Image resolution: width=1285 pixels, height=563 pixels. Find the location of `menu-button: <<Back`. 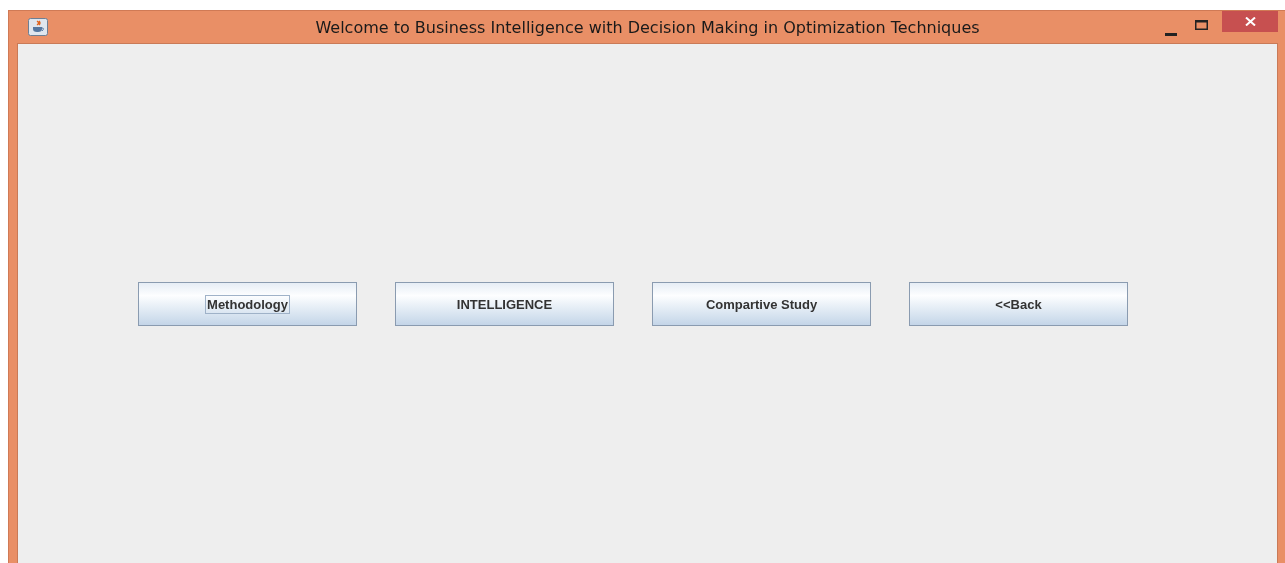

menu-button: <<Back is located at coordinates (1018, 304).